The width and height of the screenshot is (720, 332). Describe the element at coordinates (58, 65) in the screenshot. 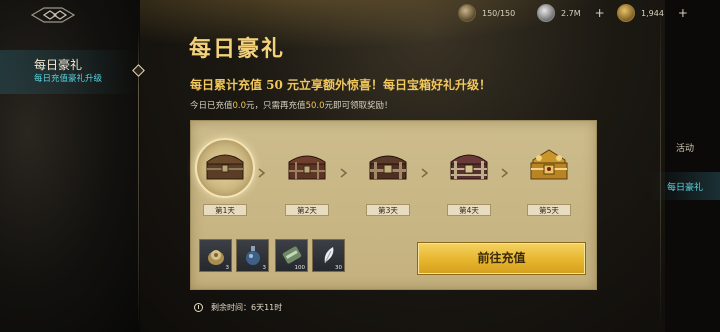

I see `sidebar-item-title: 每日豪礼` at that location.